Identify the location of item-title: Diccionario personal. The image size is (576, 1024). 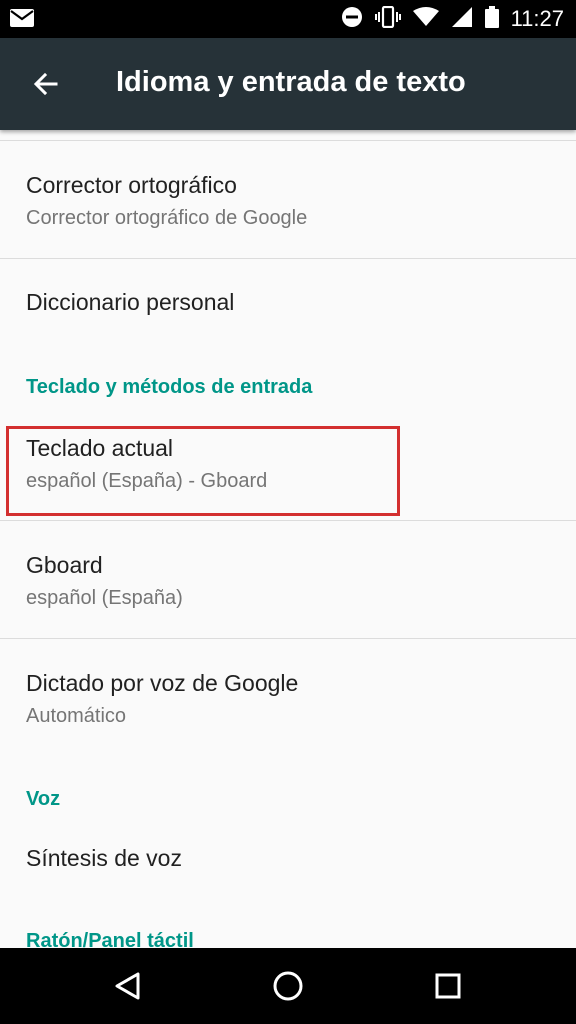
(130, 302).